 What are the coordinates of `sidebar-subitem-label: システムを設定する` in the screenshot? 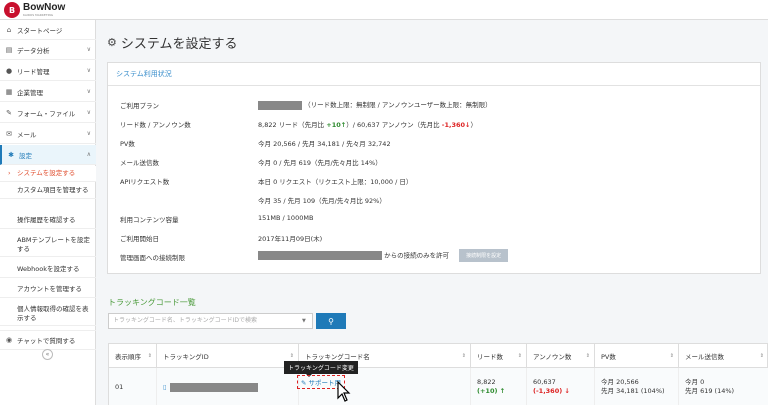 It's located at (46, 173).